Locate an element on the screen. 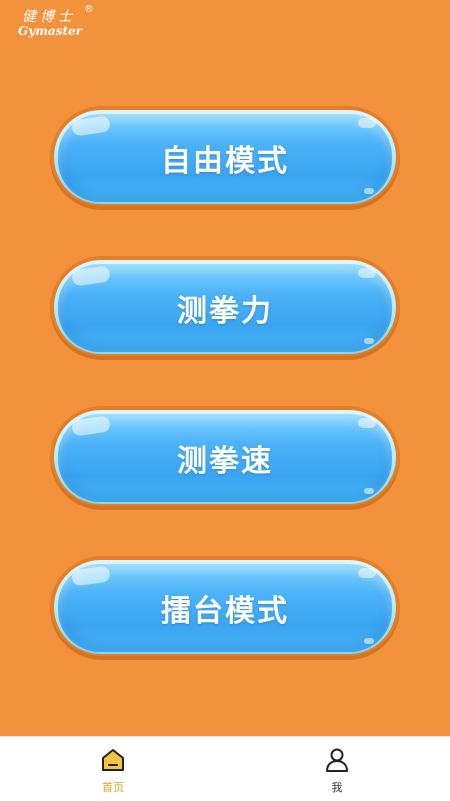 This screenshot has height=801, width=450. tab-me-label: 我 is located at coordinates (337, 787).